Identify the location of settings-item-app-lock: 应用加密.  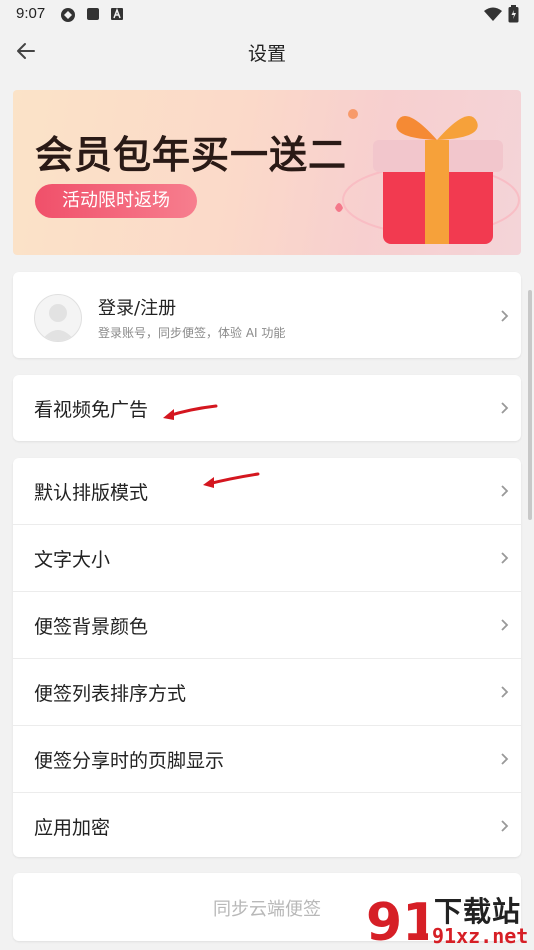
(267, 826).